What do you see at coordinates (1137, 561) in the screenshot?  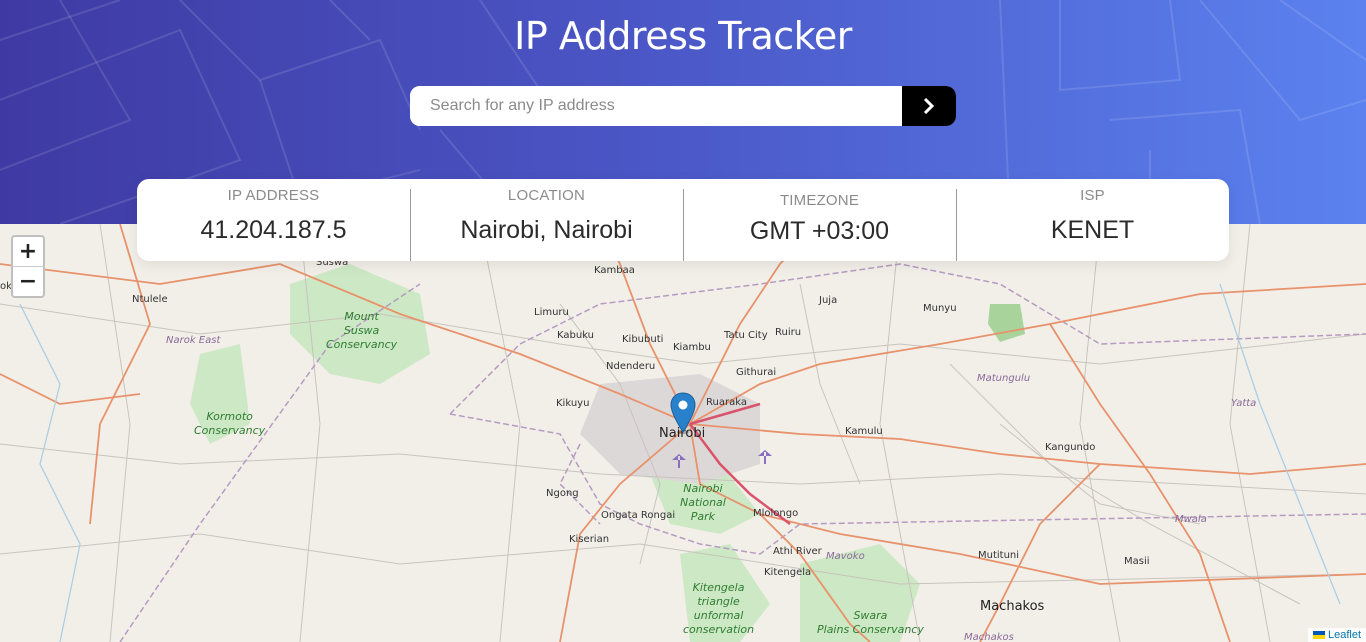 I see `map-label: Masii` at bounding box center [1137, 561].